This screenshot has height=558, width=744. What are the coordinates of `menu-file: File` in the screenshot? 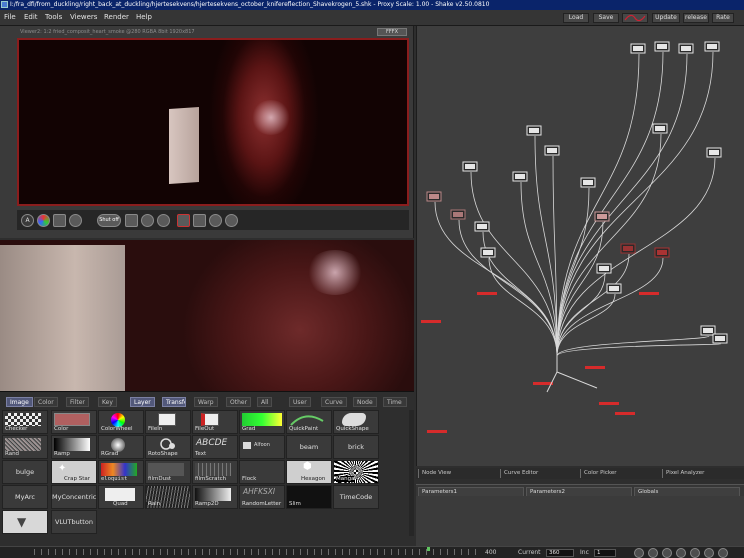 It's located at (10, 17).